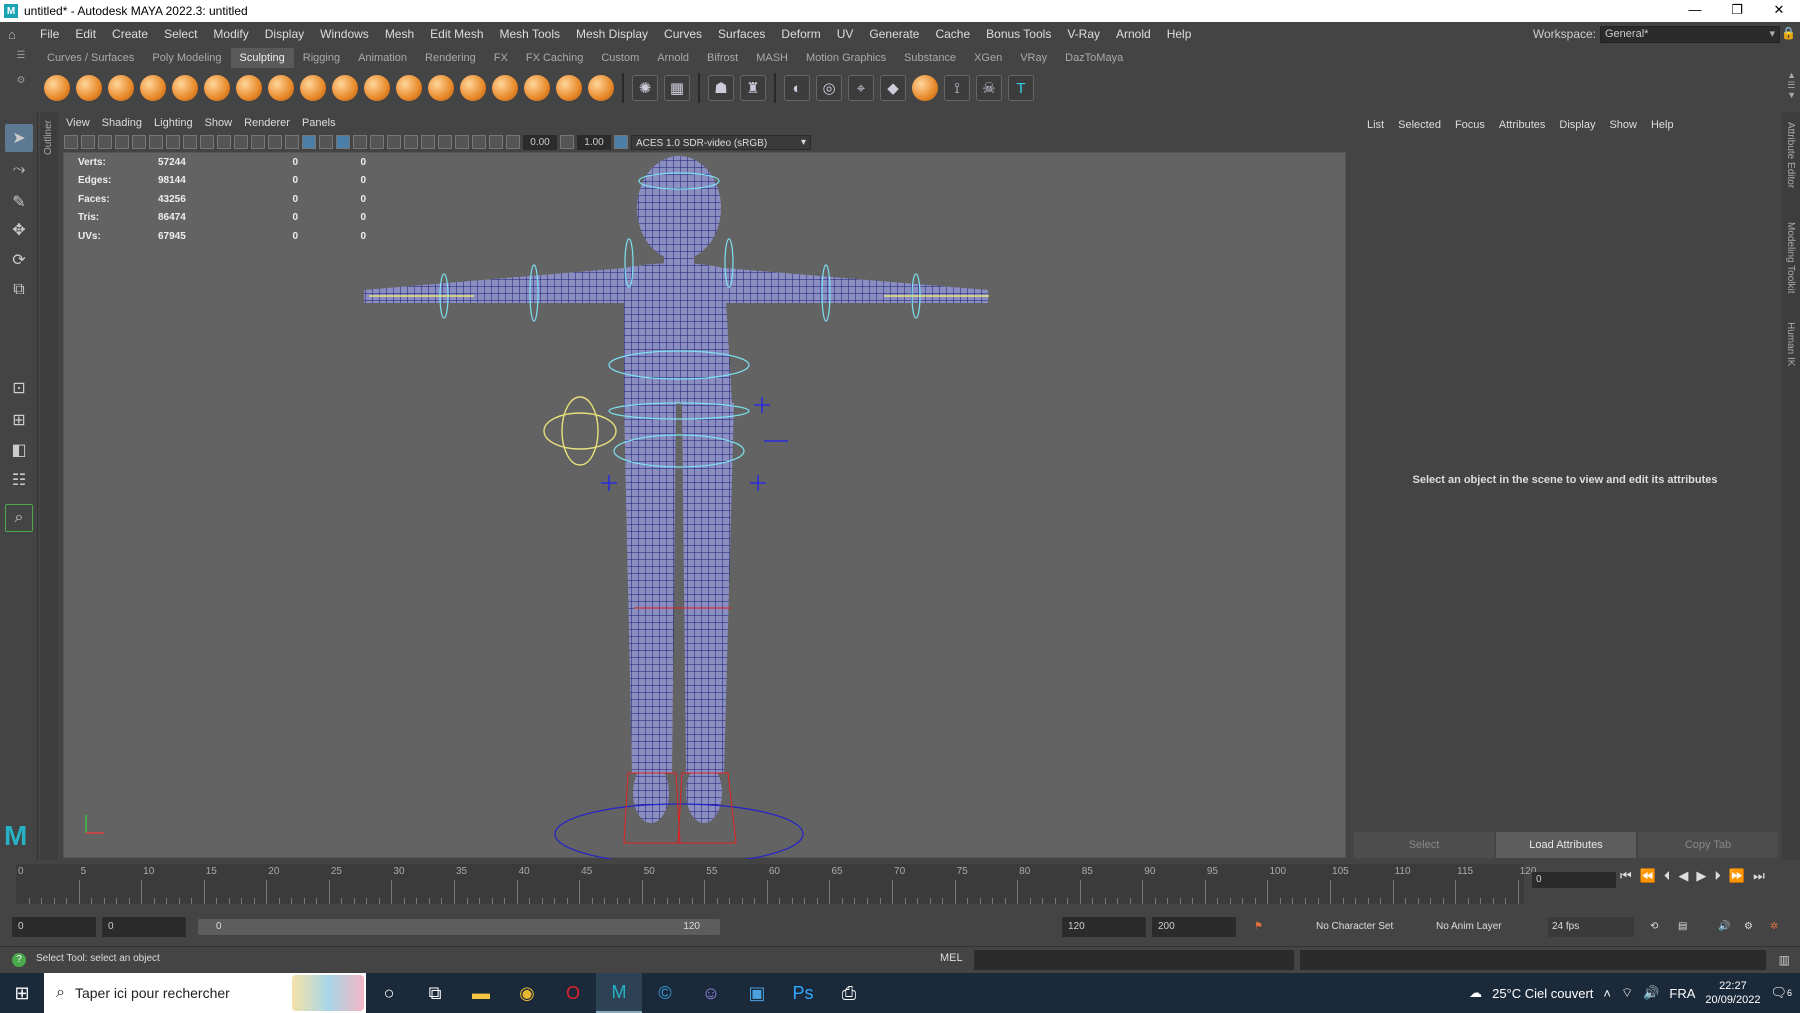 The width and height of the screenshot is (1800, 1013). I want to click on shelf-menu-icon: ☰, so click(21, 55).